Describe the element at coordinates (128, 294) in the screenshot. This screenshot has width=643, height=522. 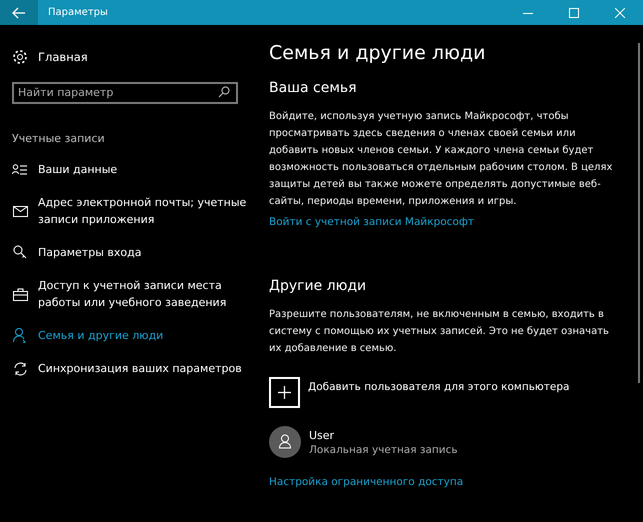
I see `nav-item: Доступ к учетной записи места работы или учебного заведения` at that location.